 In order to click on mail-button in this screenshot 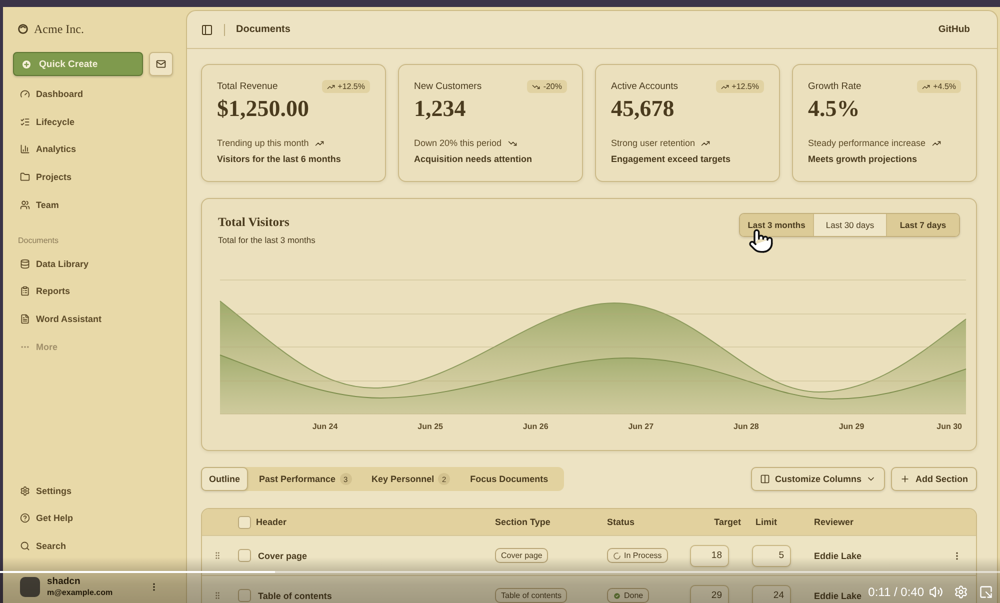, I will do `click(161, 64)`.